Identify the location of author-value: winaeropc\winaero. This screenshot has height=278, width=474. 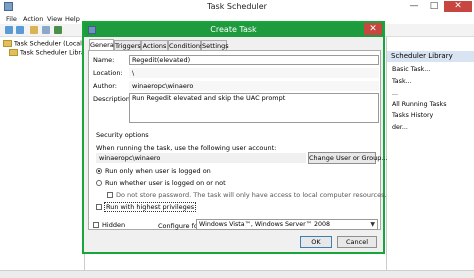
(254, 86).